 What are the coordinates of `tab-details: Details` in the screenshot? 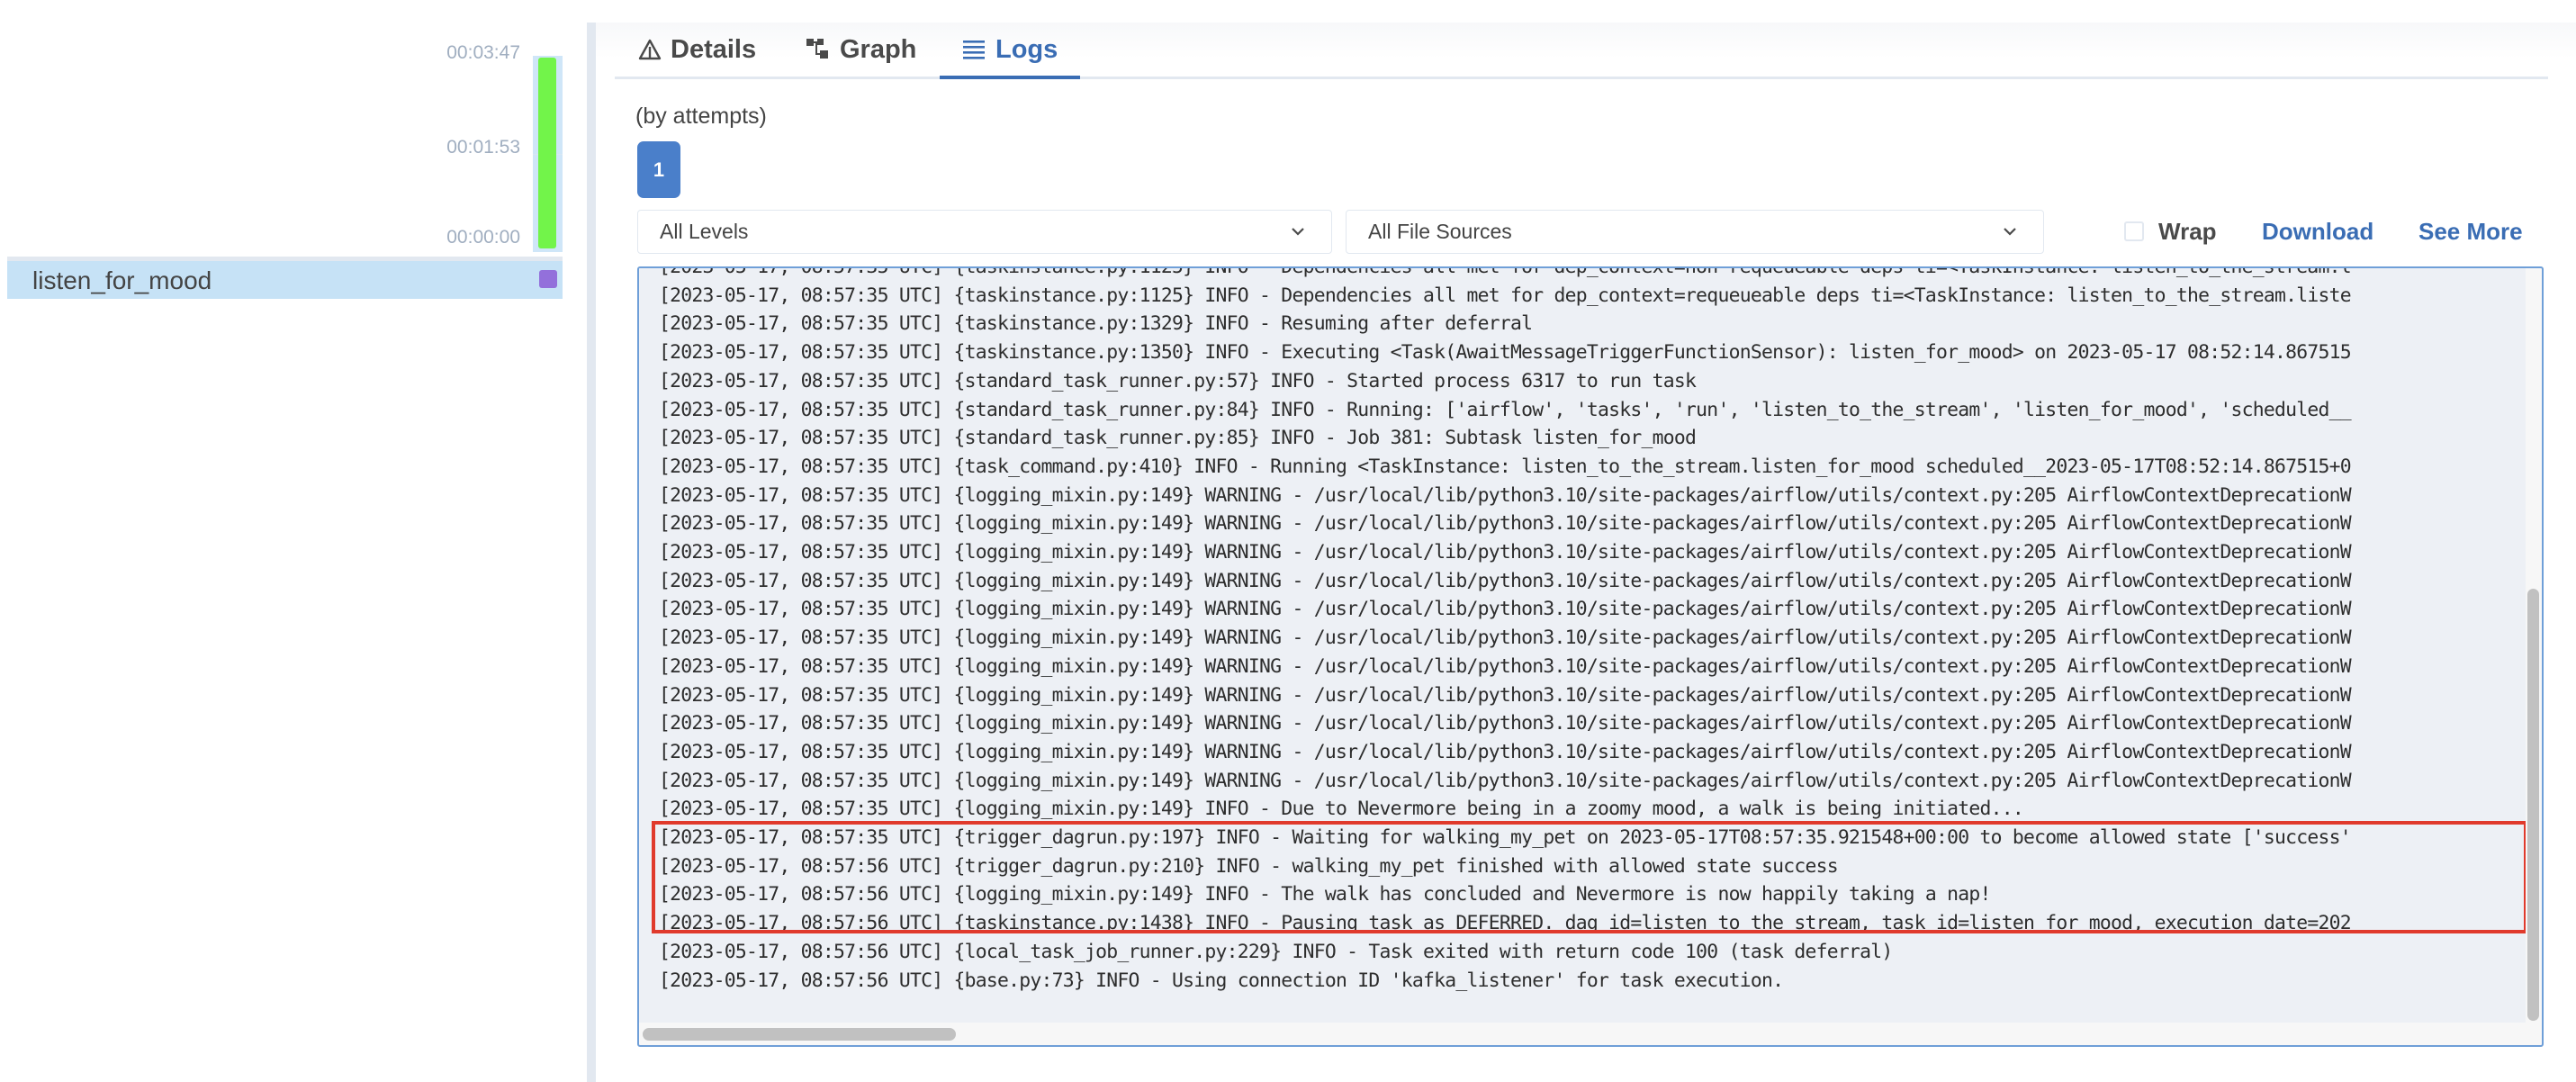 It's located at (697, 50).